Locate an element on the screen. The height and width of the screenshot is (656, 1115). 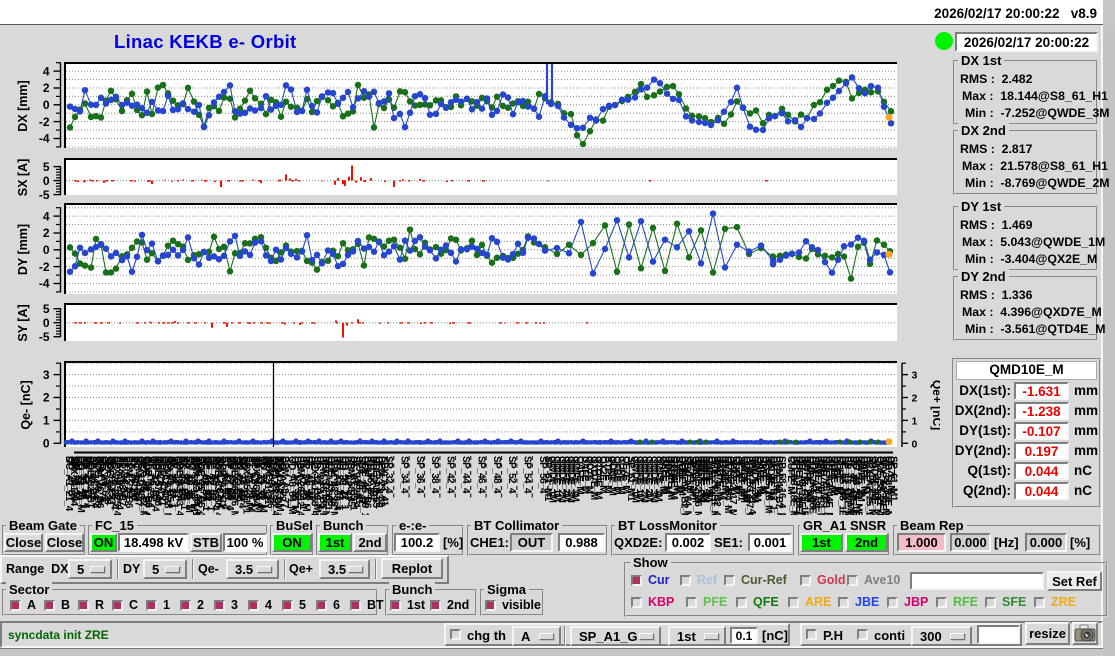
svg-text: SP_52_4 is located at coordinates (511, 475).